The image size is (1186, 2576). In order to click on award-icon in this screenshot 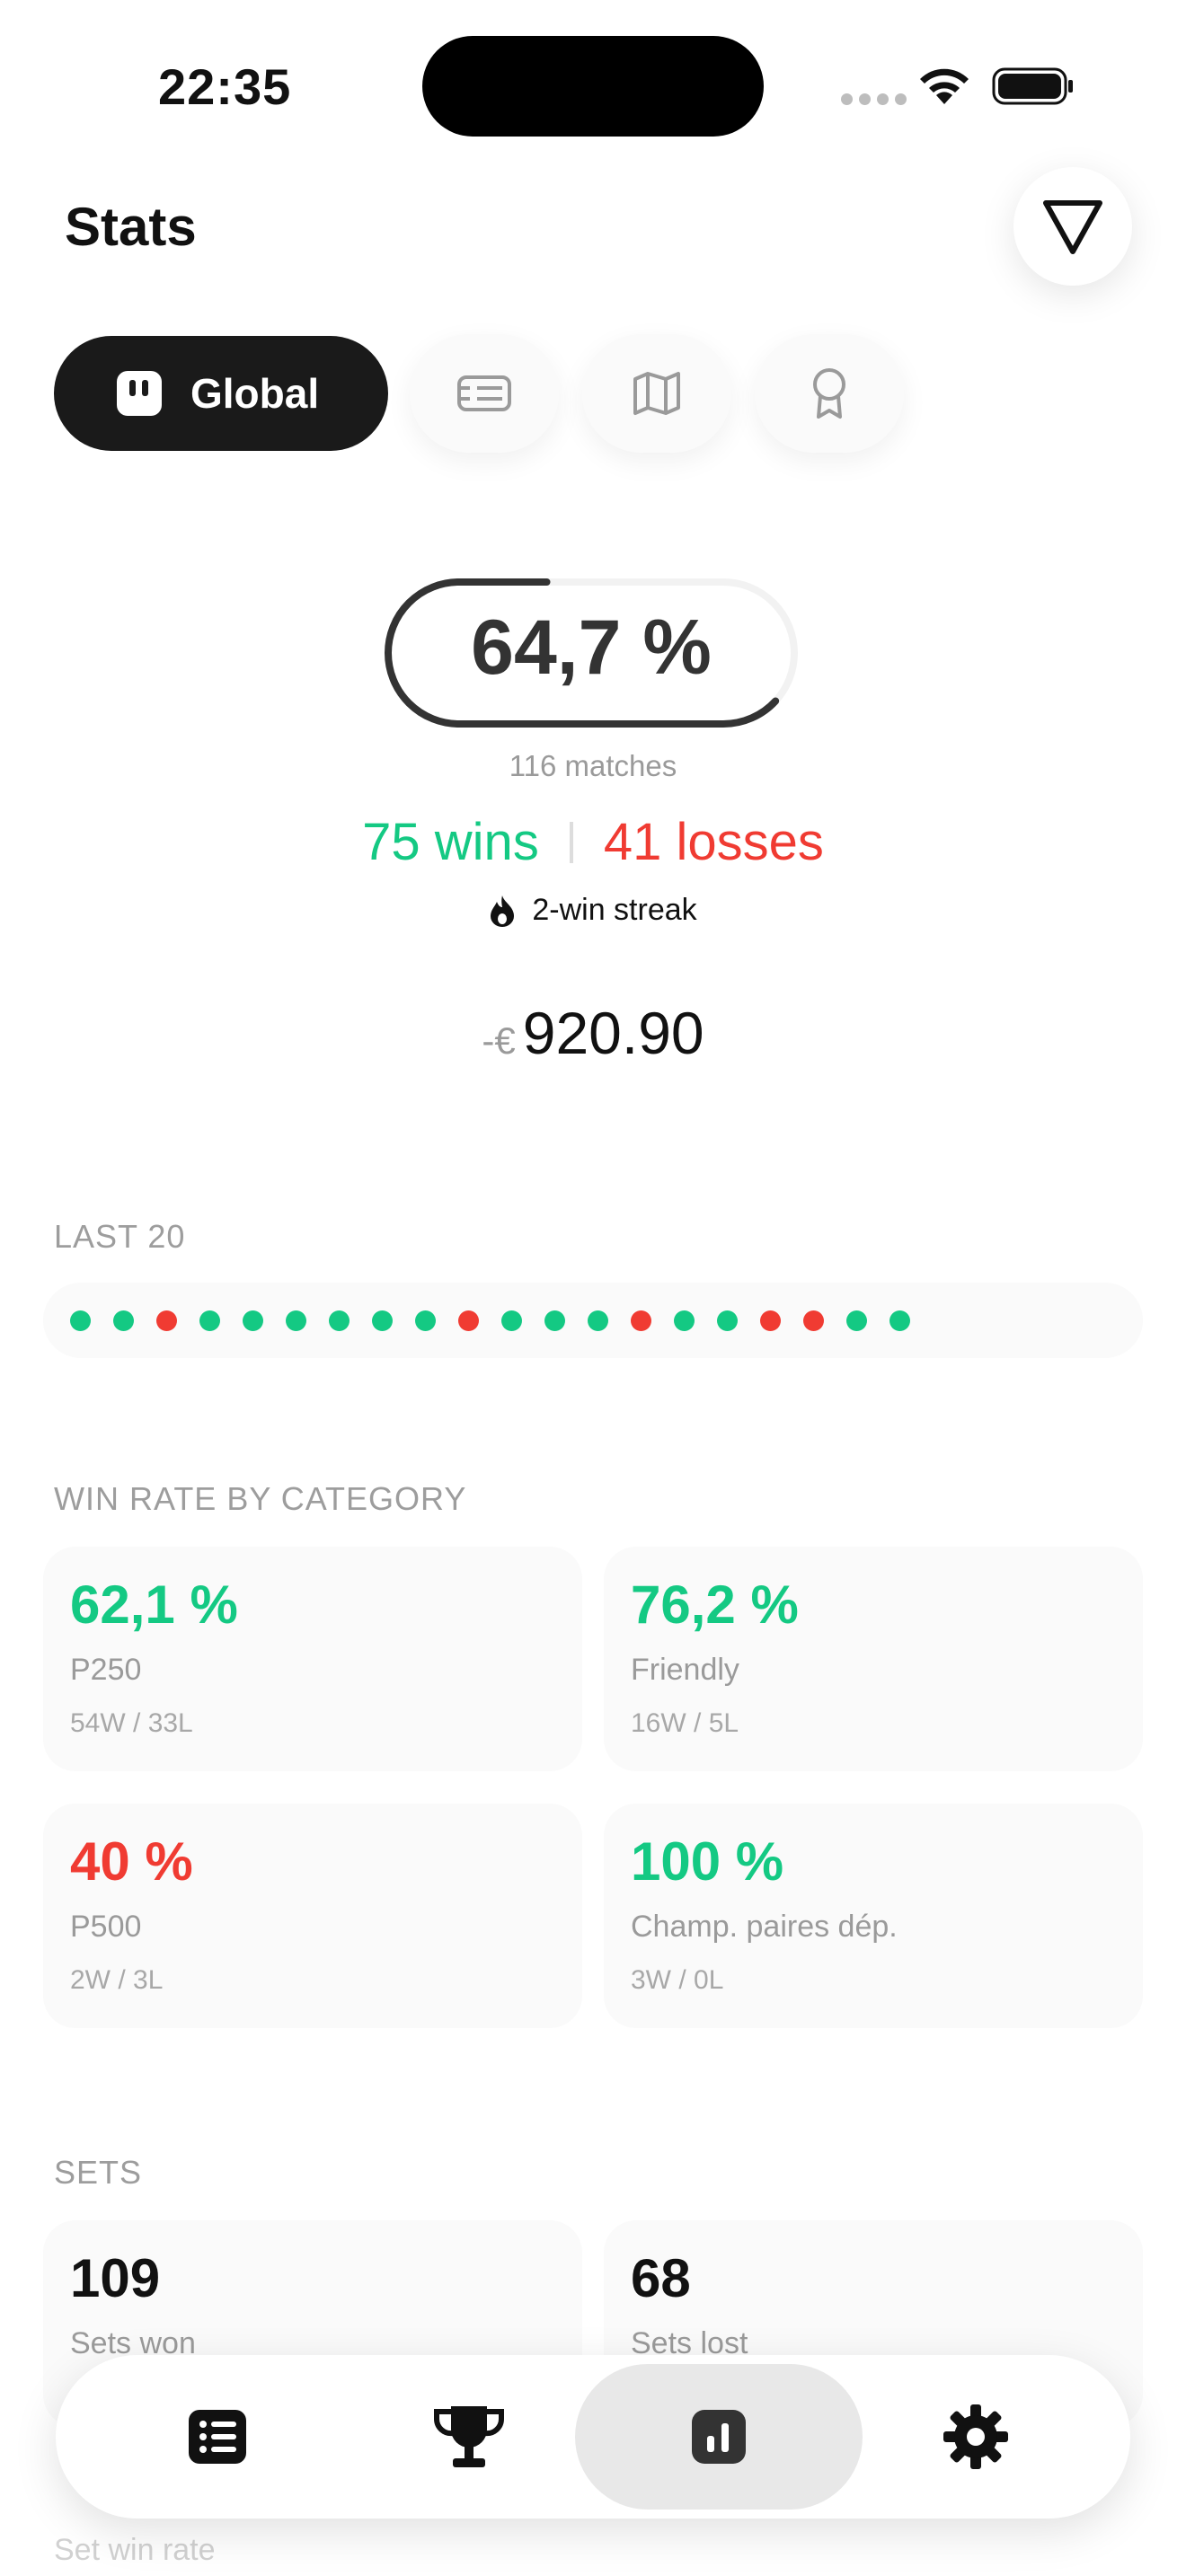, I will do `click(829, 393)`.